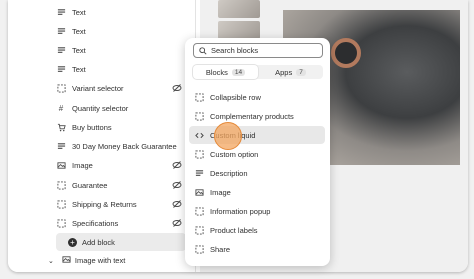  I want to click on sidebar-item-label: Image, so click(82, 165).